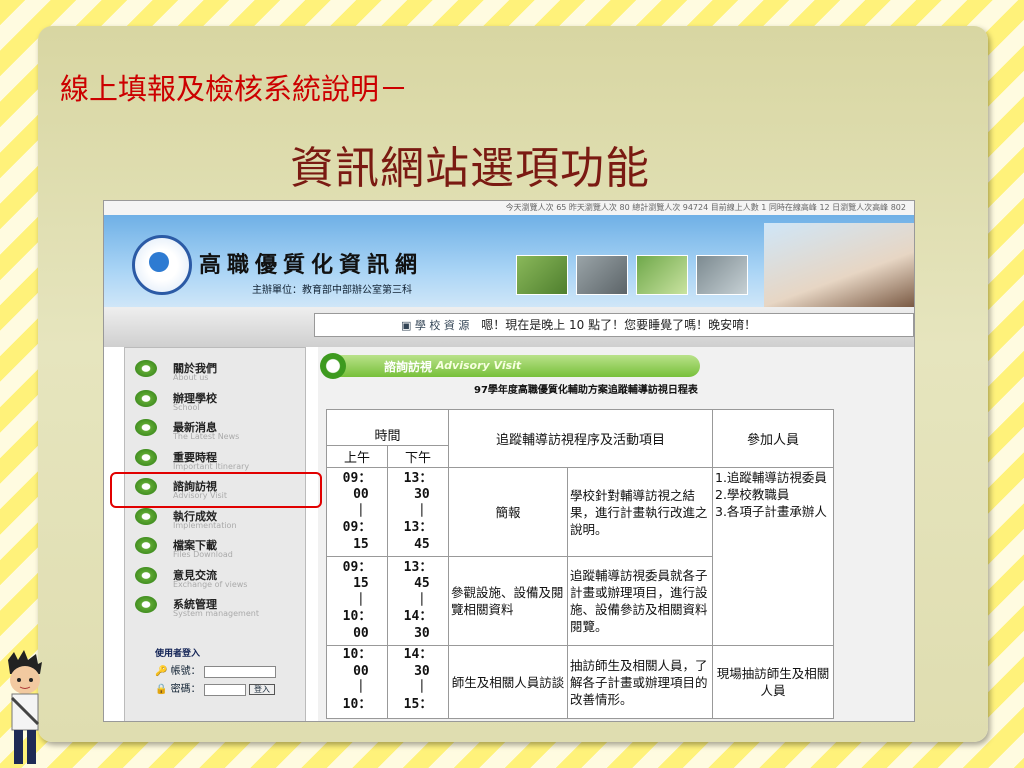 This screenshot has height=768, width=1024. Describe the element at coordinates (387, 436) in the screenshot. I see `header-time-label: 時間` at that location.